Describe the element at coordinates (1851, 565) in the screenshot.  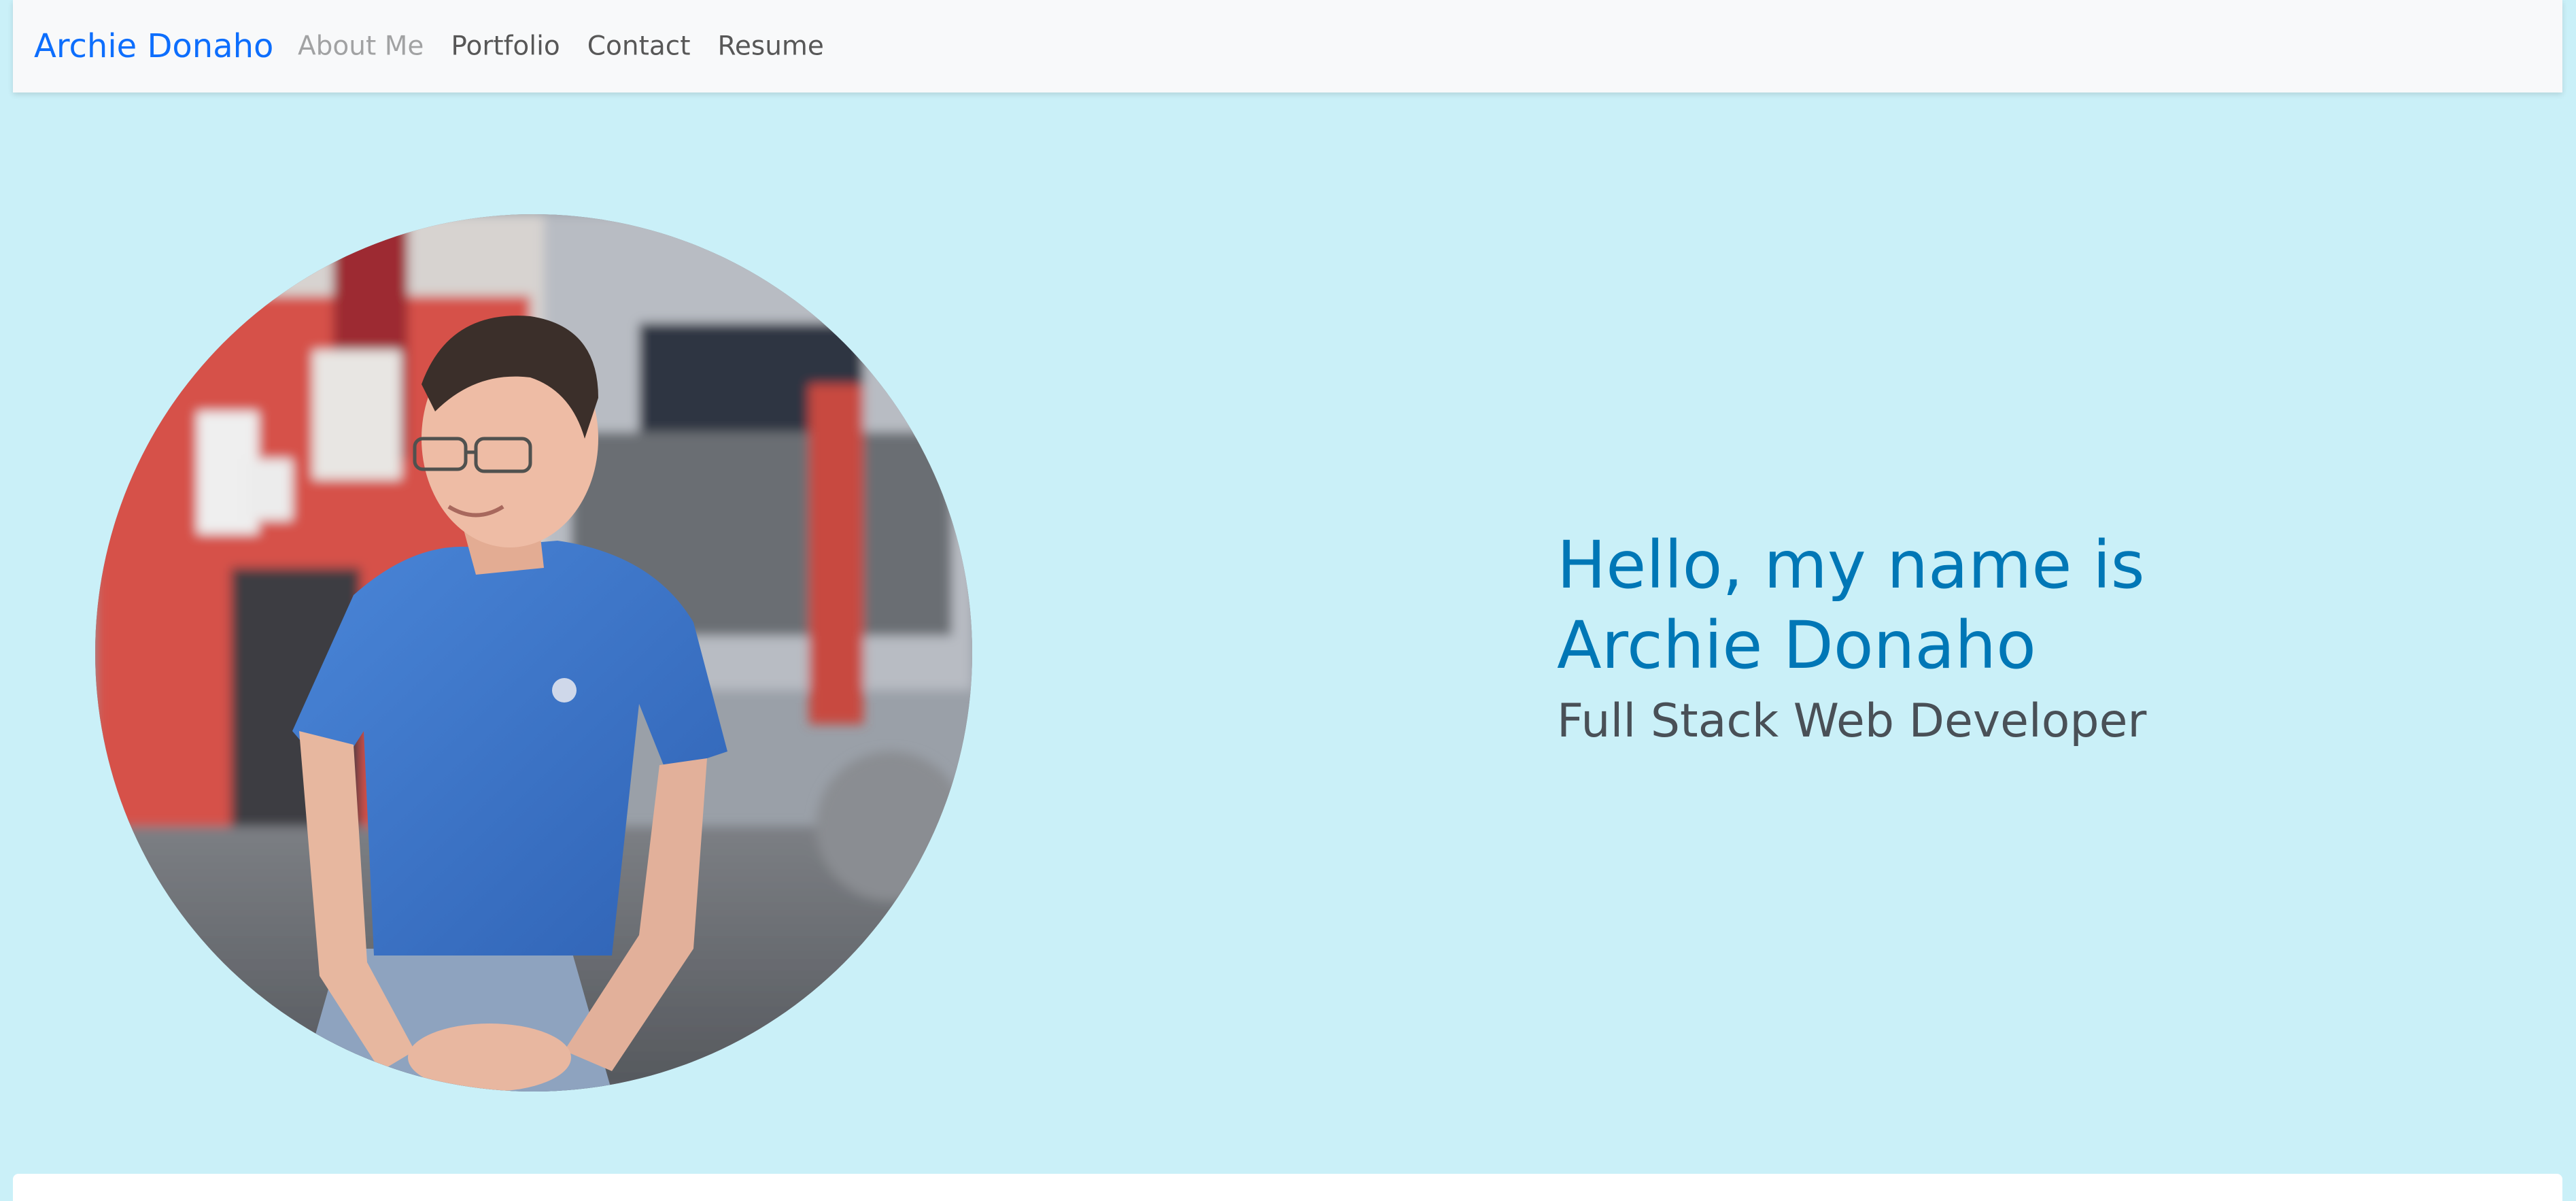
I see `intro-heading-line1: Hello, my name is` at that location.